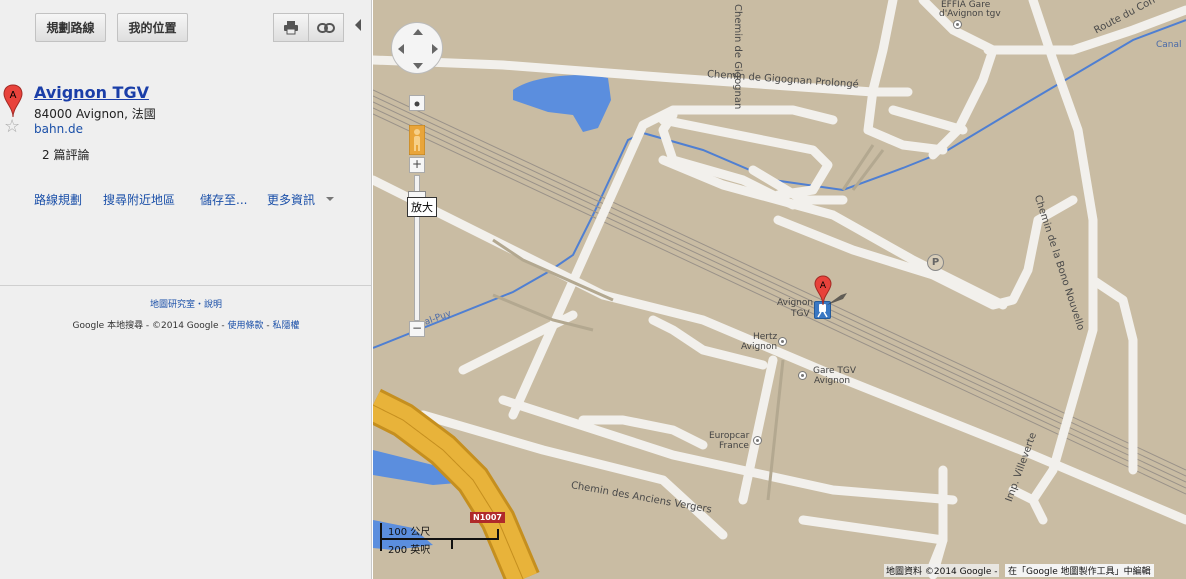 The width and height of the screenshot is (1186, 579). I want to click on zoom-in-button: +, so click(417, 165).